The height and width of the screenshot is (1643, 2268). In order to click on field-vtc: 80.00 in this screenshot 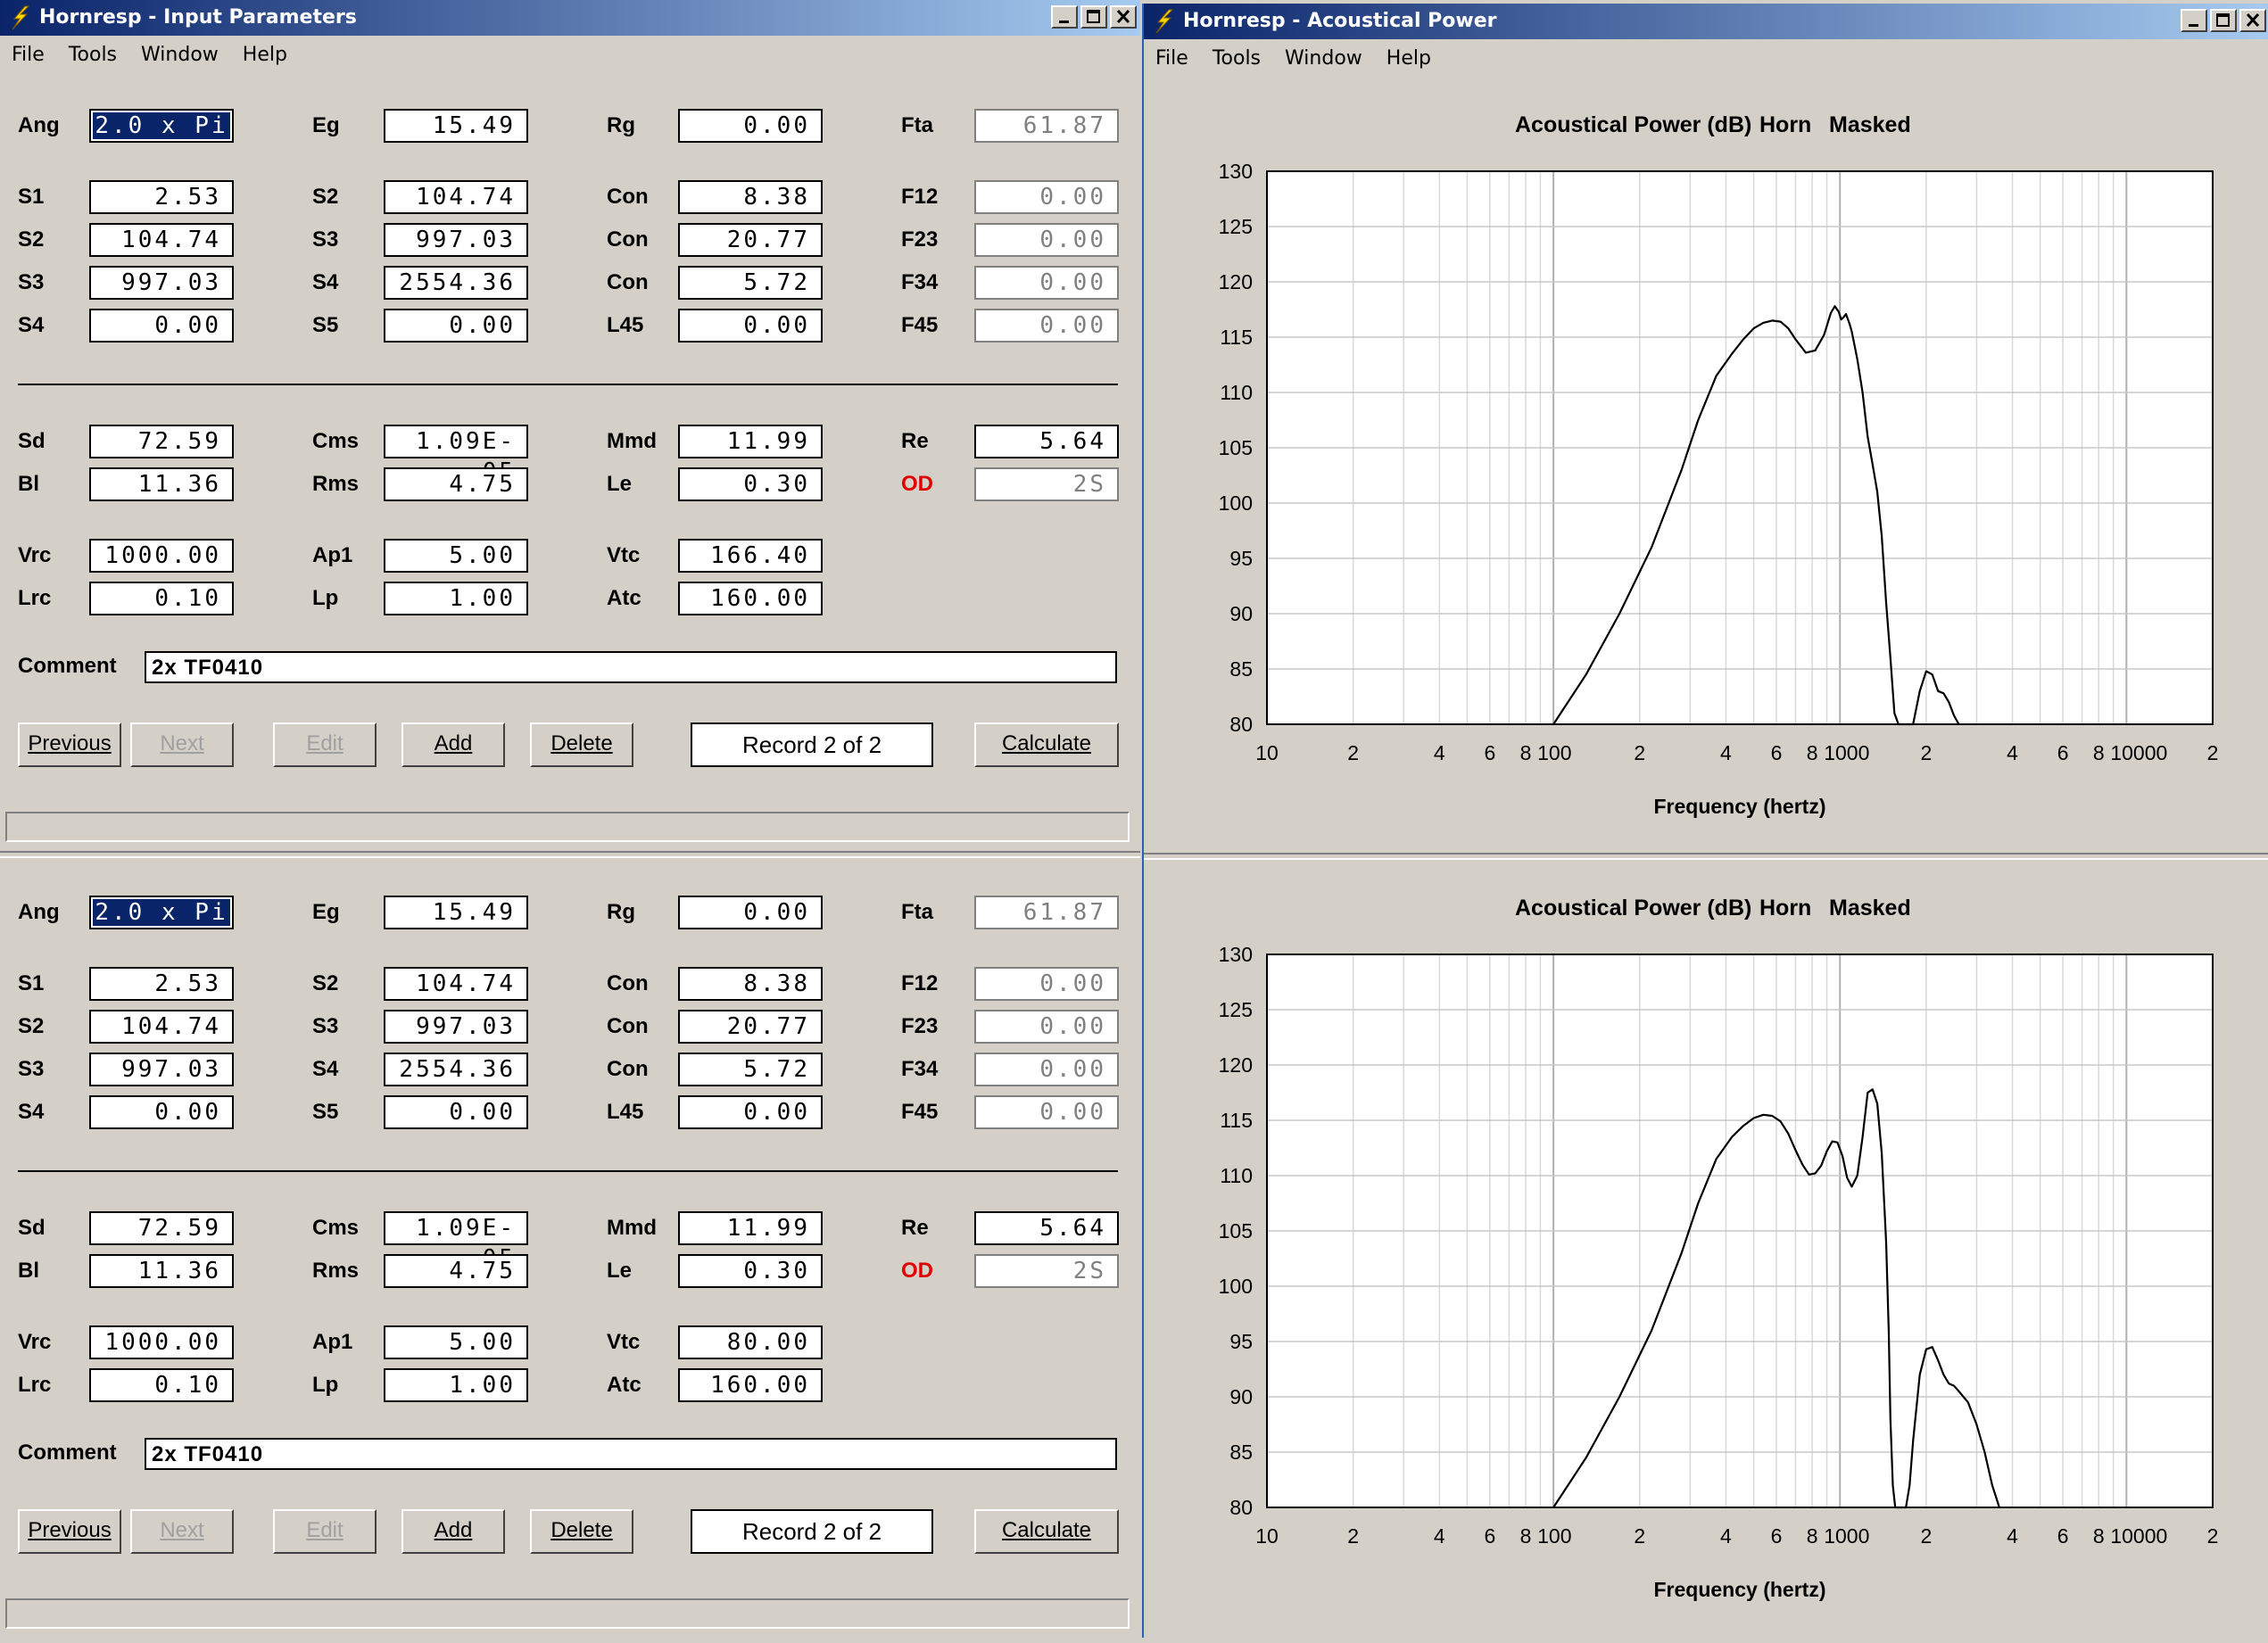, I will do `click(750, 1342)`.